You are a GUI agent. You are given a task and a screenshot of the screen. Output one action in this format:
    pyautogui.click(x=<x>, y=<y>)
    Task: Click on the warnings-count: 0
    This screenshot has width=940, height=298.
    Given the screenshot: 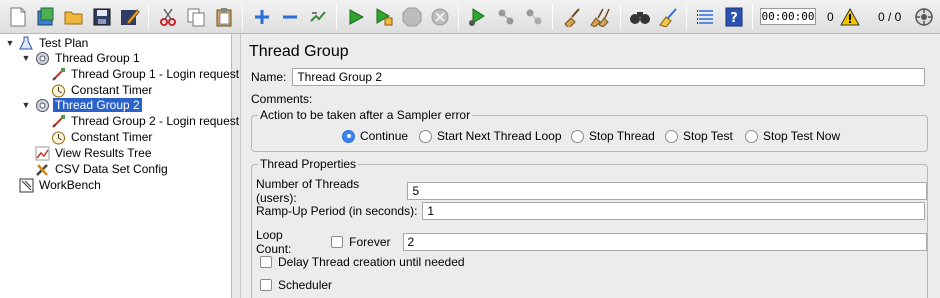 What is the action you would take?
    pyautogui.click(x=830, y=17)
    